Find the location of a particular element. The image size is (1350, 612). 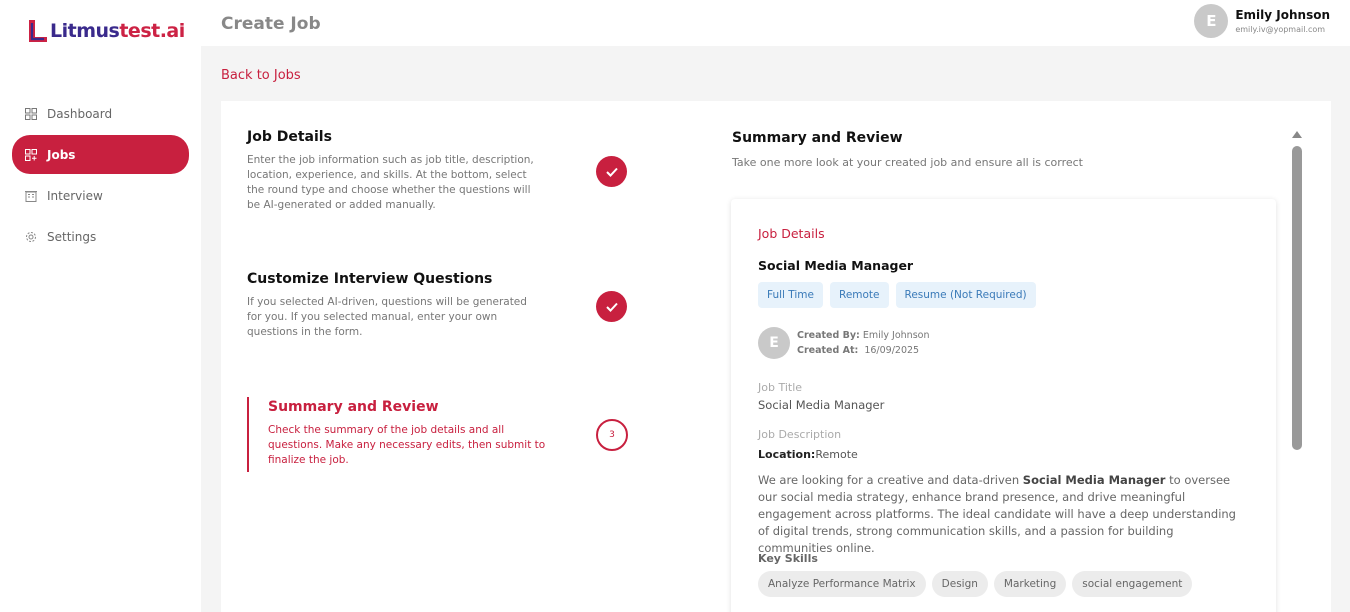

sidebar-nav: Dashboard Jobs Interview Settings is located at coordinates (100, 176).